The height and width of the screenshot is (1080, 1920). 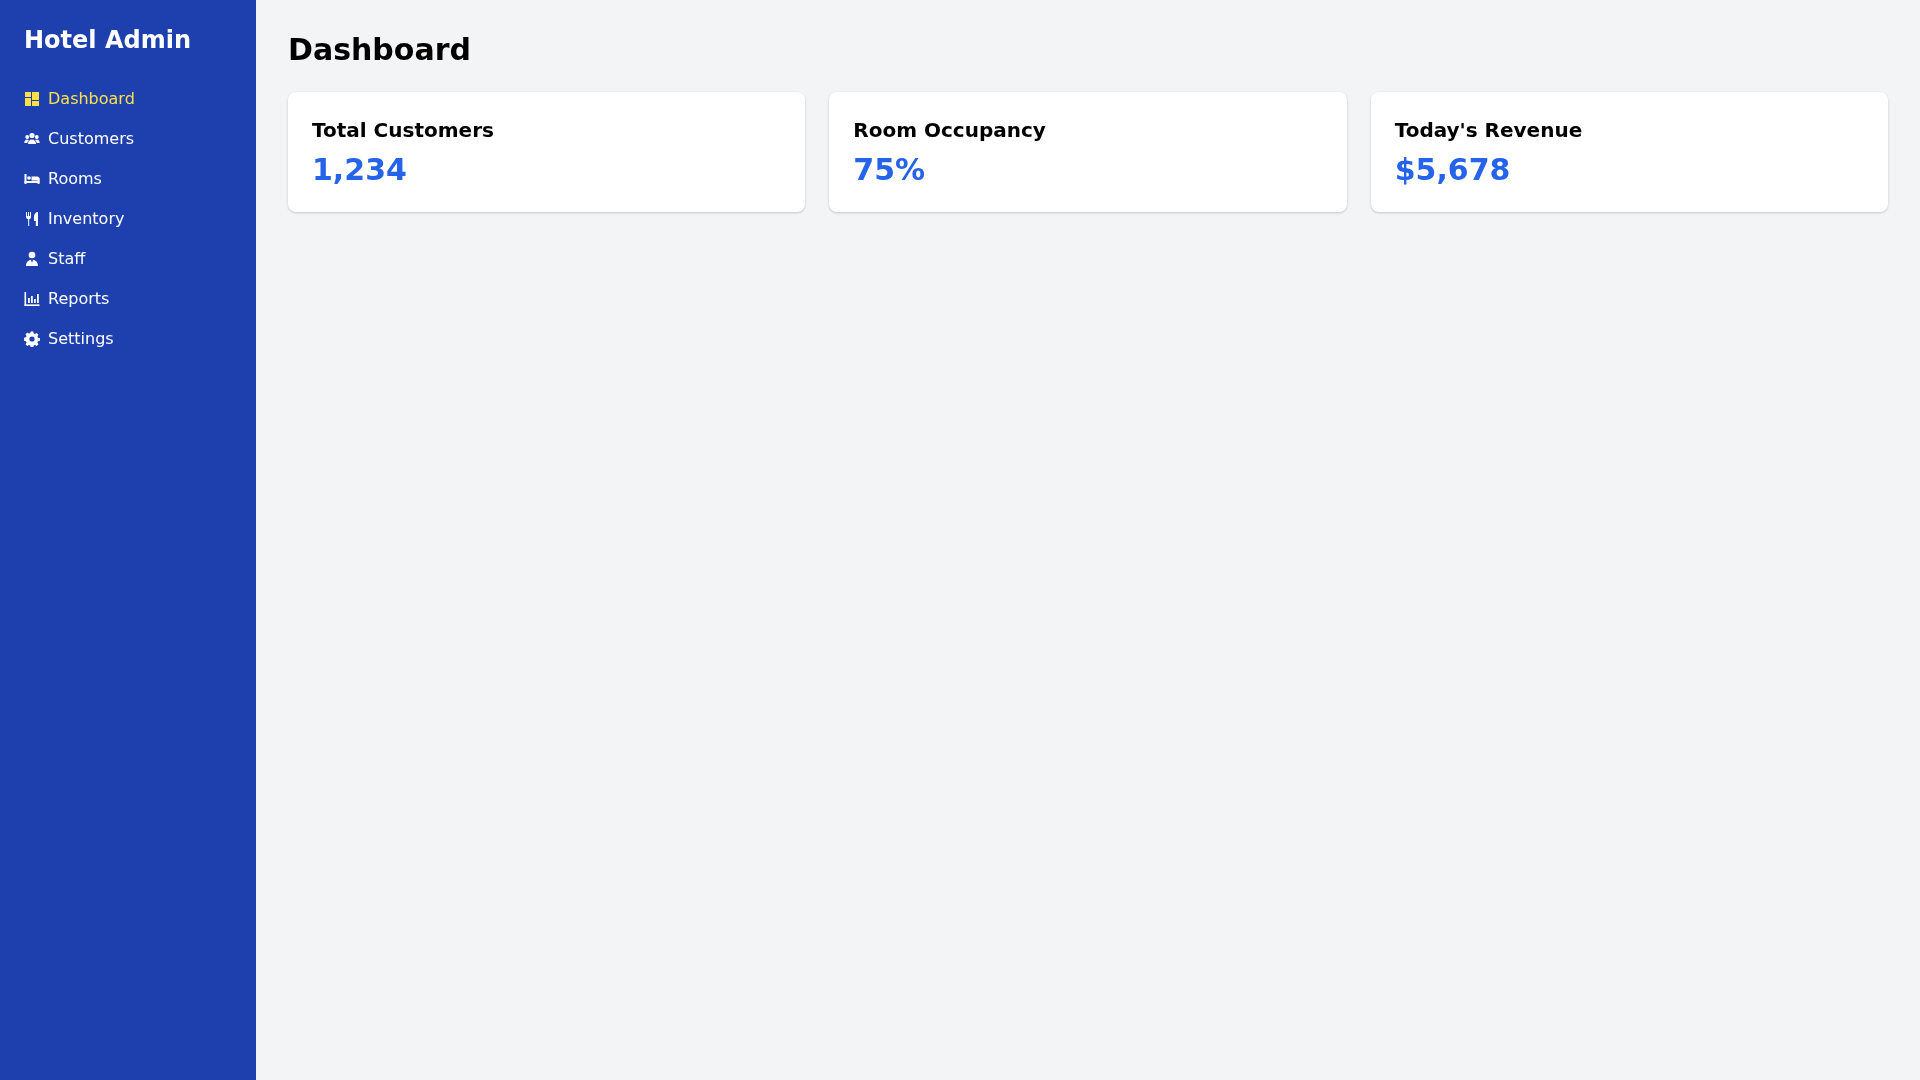 I want to click on sidebar-item: Reports, so click(x=67, y=299).